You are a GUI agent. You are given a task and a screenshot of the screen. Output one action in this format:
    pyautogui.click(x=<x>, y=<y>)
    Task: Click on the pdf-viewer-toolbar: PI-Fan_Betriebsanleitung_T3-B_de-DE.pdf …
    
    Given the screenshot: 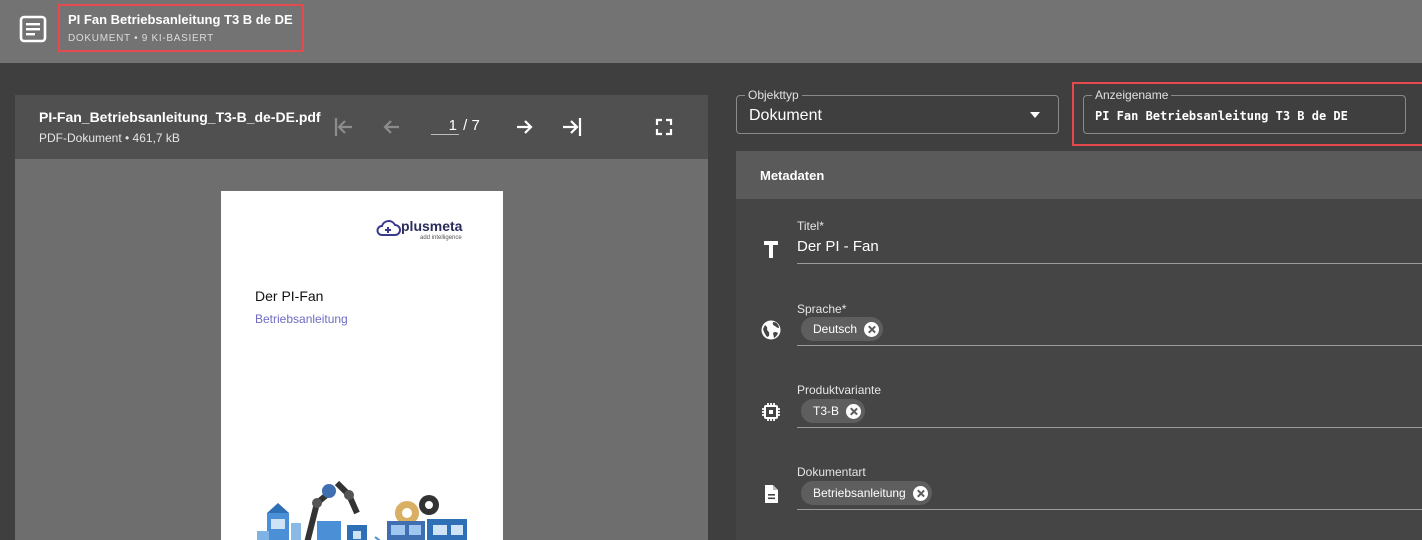 What is the action you would take?
    pyautogui.click(x=361, y=127)
    